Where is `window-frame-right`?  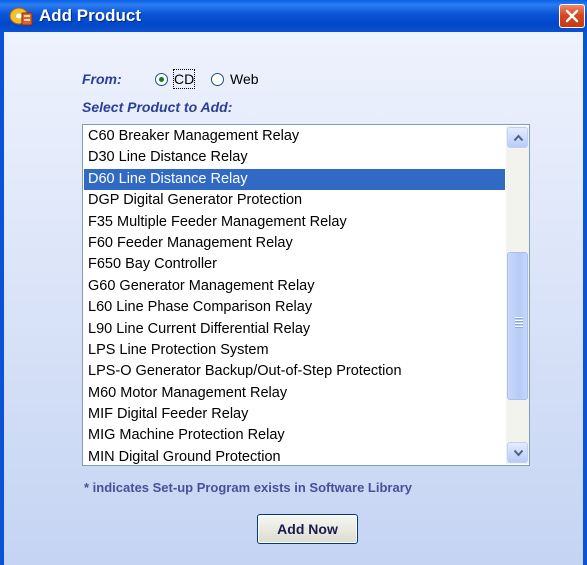
window-frame-right is located at coordinates (585, 298).